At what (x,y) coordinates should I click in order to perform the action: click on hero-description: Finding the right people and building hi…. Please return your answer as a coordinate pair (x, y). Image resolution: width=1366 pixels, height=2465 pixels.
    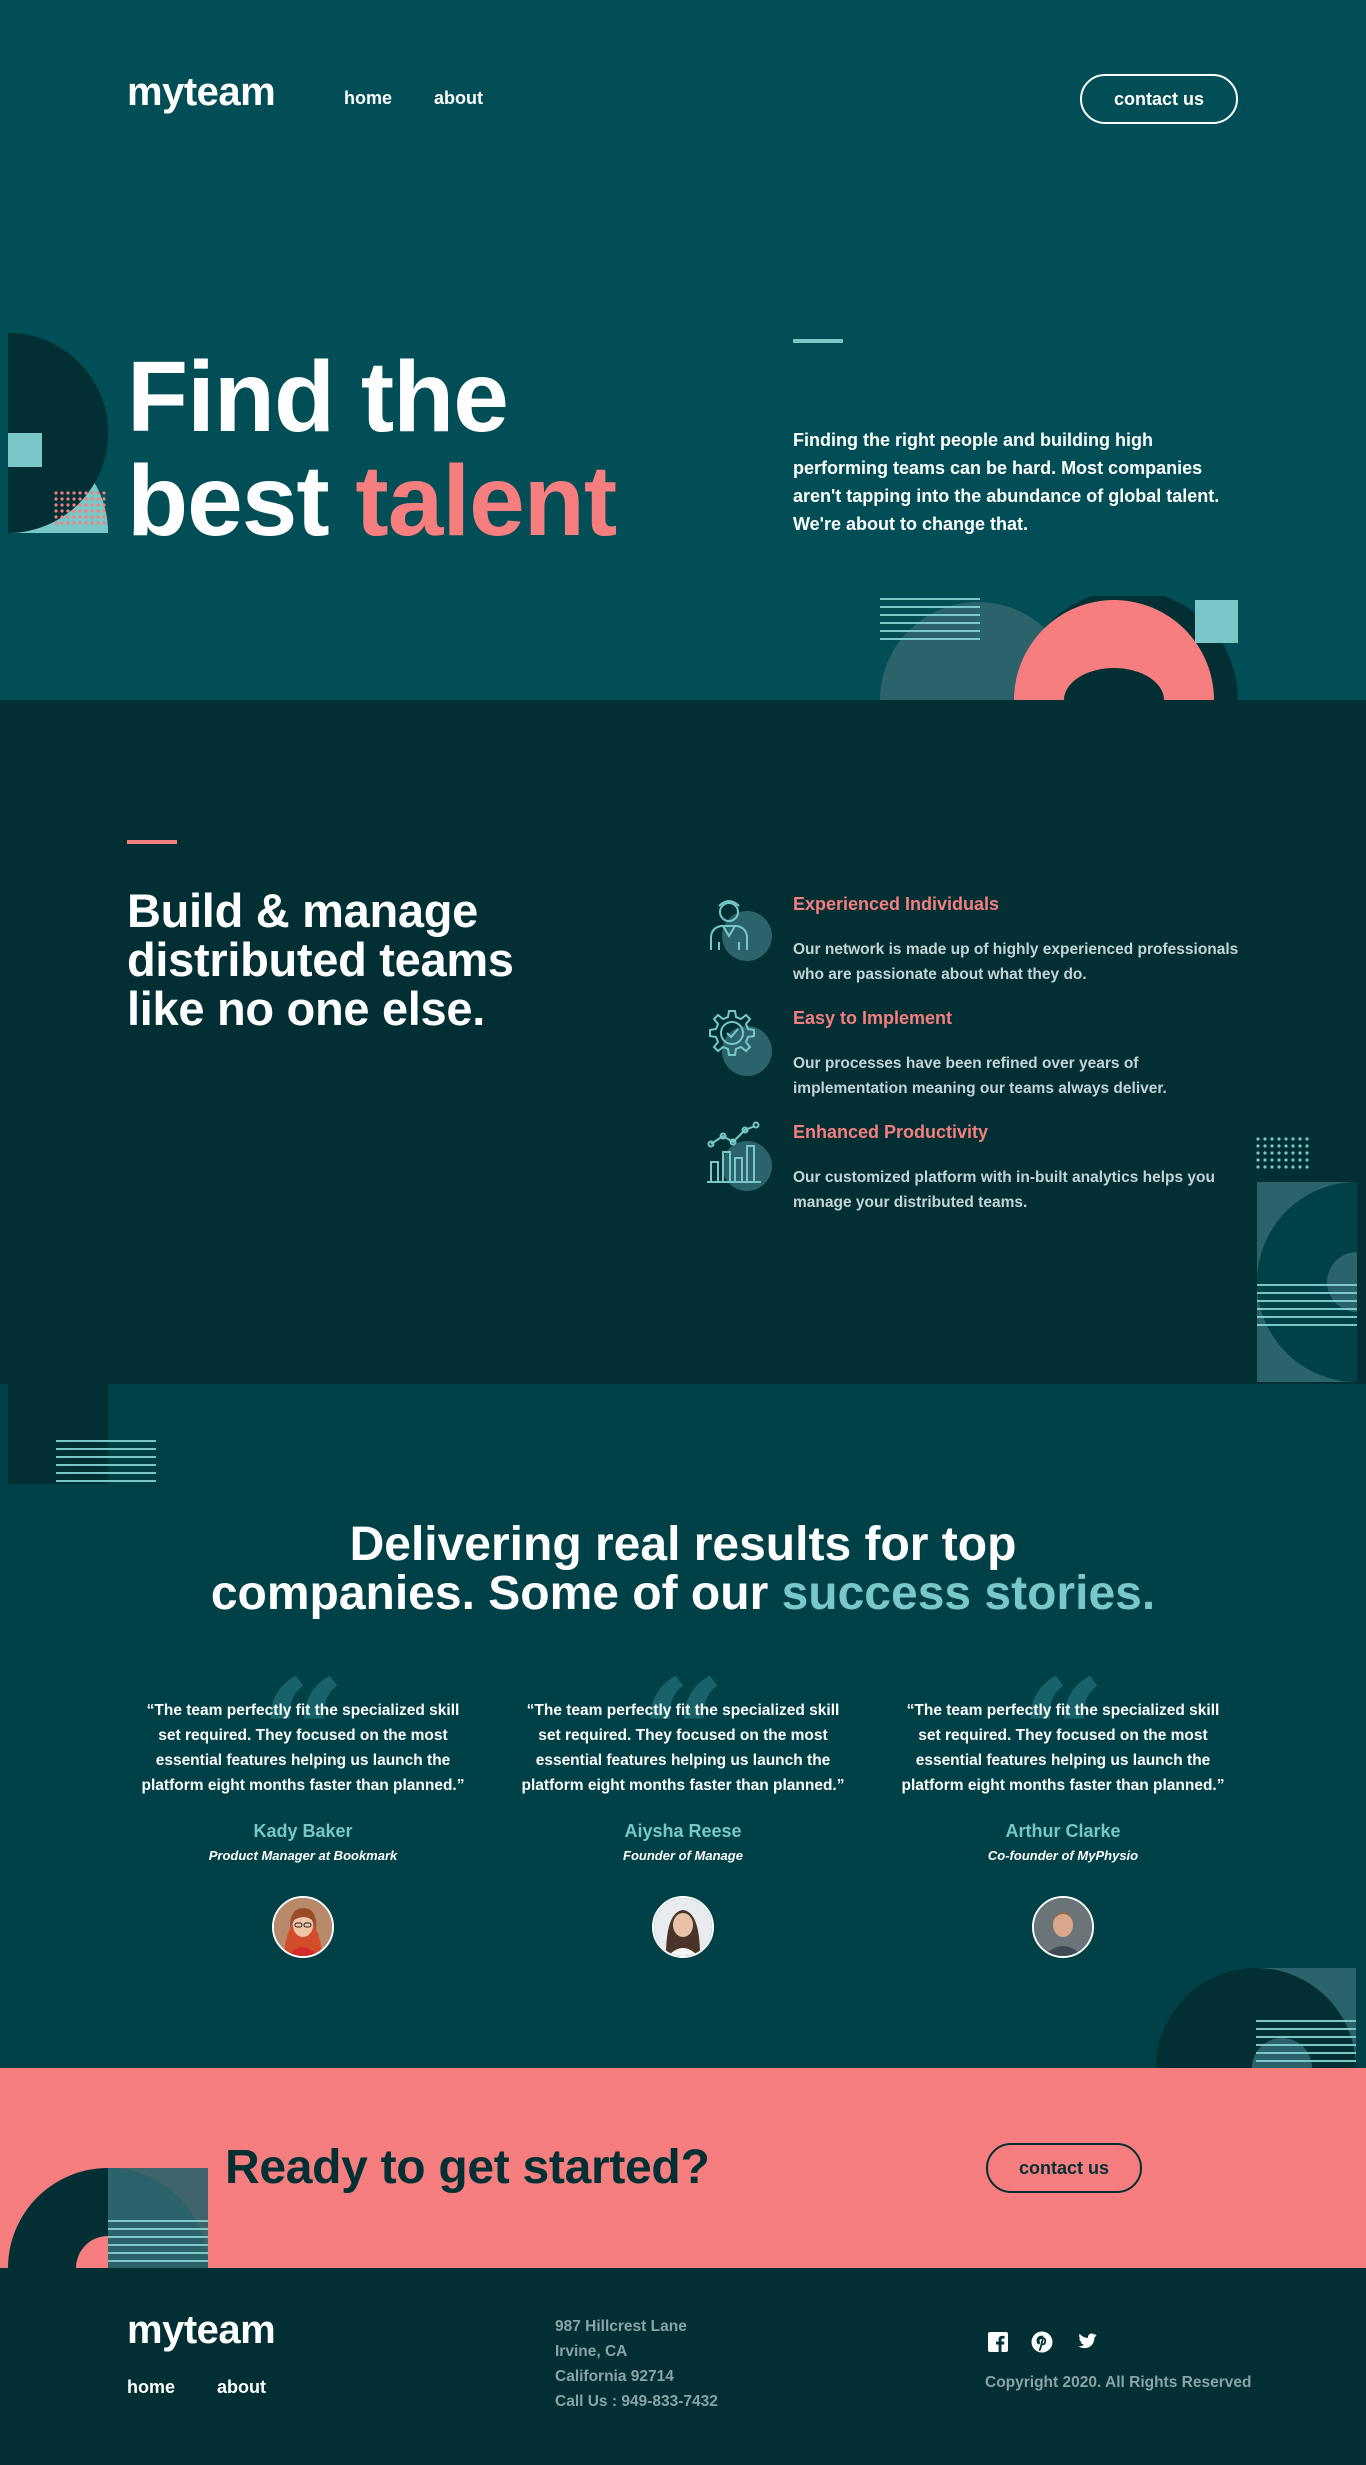
    Looking at the image, I should click on (1006, 482).